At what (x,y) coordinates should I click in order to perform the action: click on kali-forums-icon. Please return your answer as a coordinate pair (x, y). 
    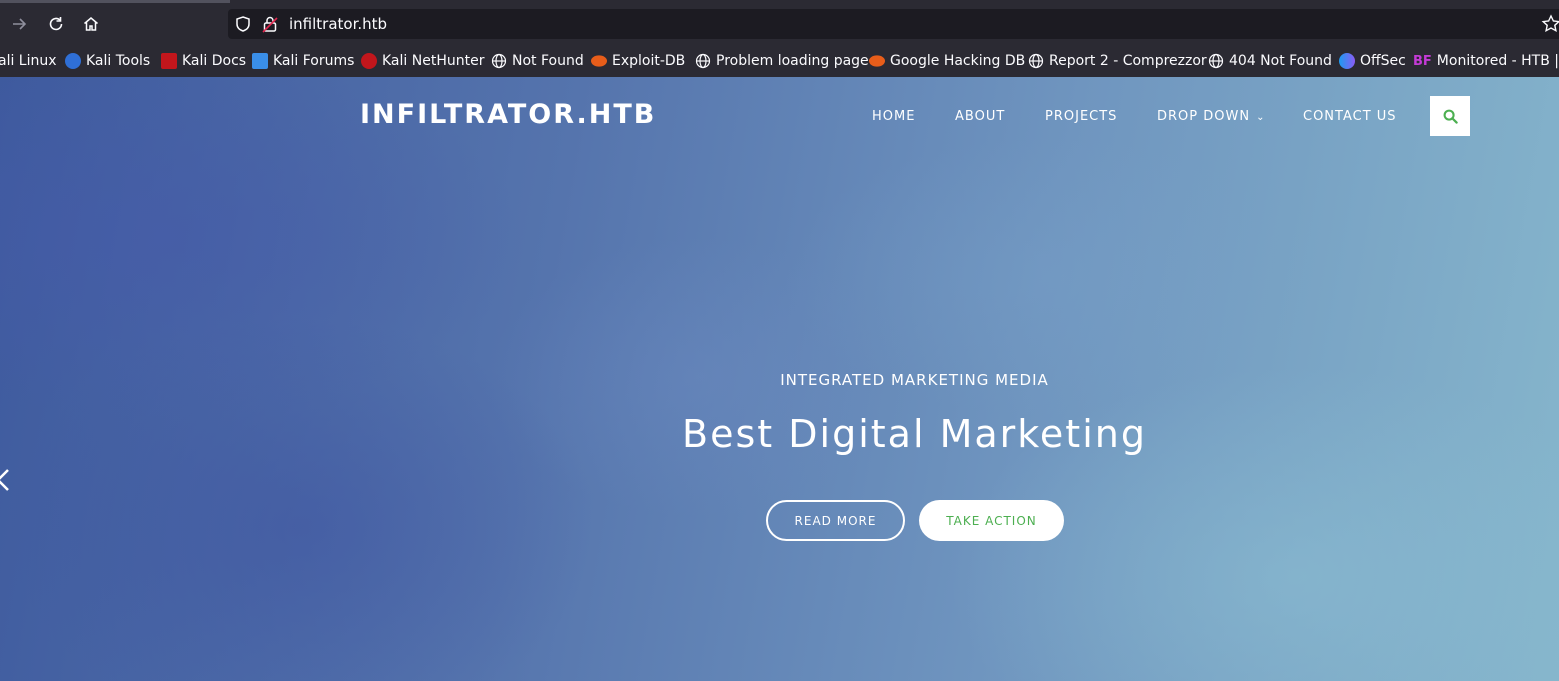
    Looking at the image, I should click on (260, 61).